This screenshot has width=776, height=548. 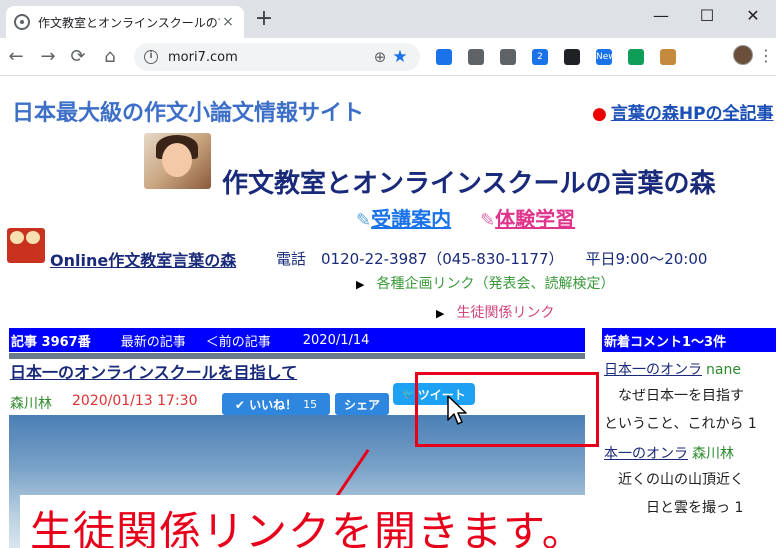 What do you see at coordinates (26, 245) in the screenshot?
I see `school-logo` at bounding box center [26, 245].